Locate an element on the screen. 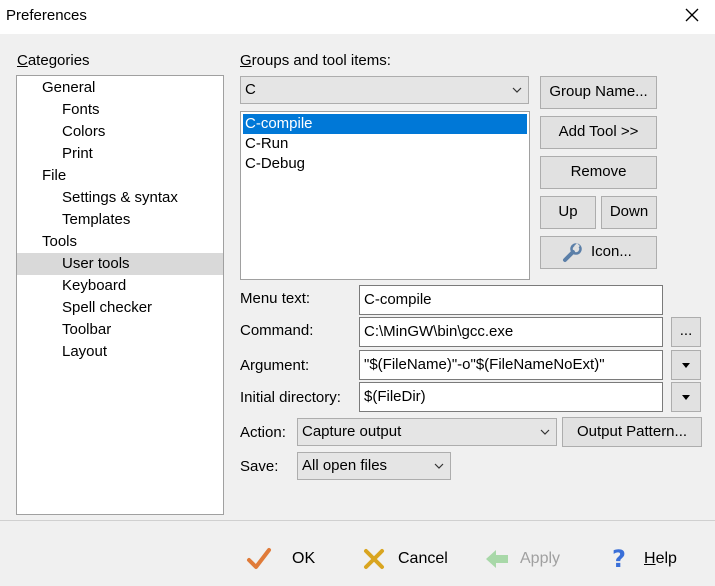 This screenshot has width=715, height=586. cancel-x-icon is located at coordinates (374, 559).